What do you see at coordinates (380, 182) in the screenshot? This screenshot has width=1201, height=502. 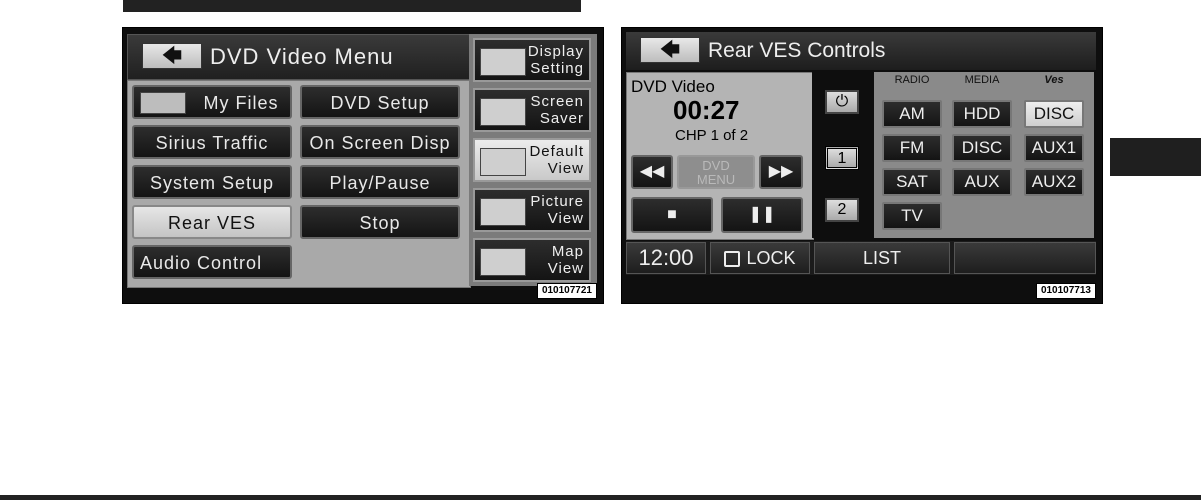 I see `play-pause-button: Play/Pause` at bounding box center [380, 182].